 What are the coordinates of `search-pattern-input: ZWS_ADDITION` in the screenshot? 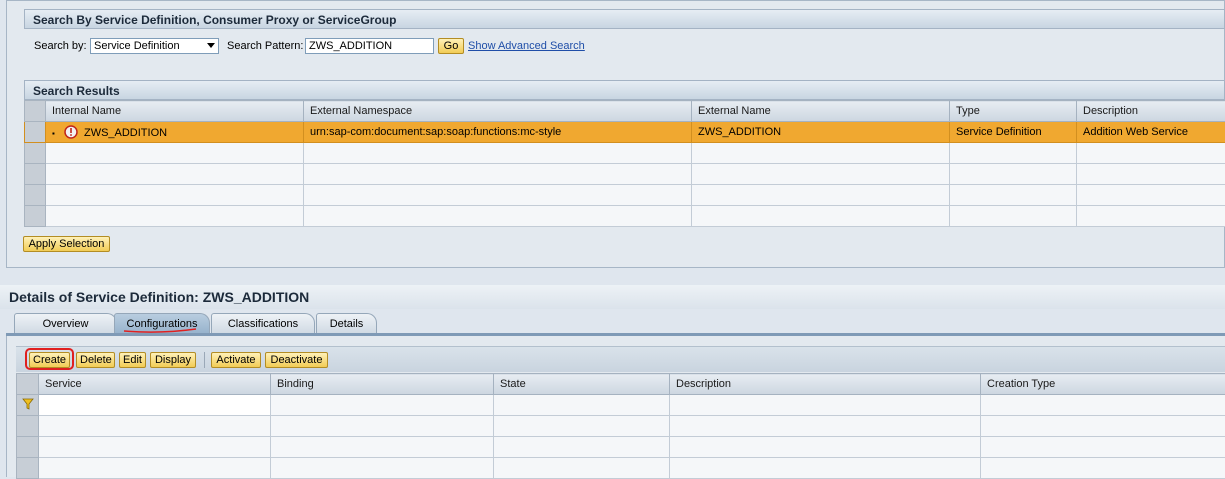 It's located at (369, 46).